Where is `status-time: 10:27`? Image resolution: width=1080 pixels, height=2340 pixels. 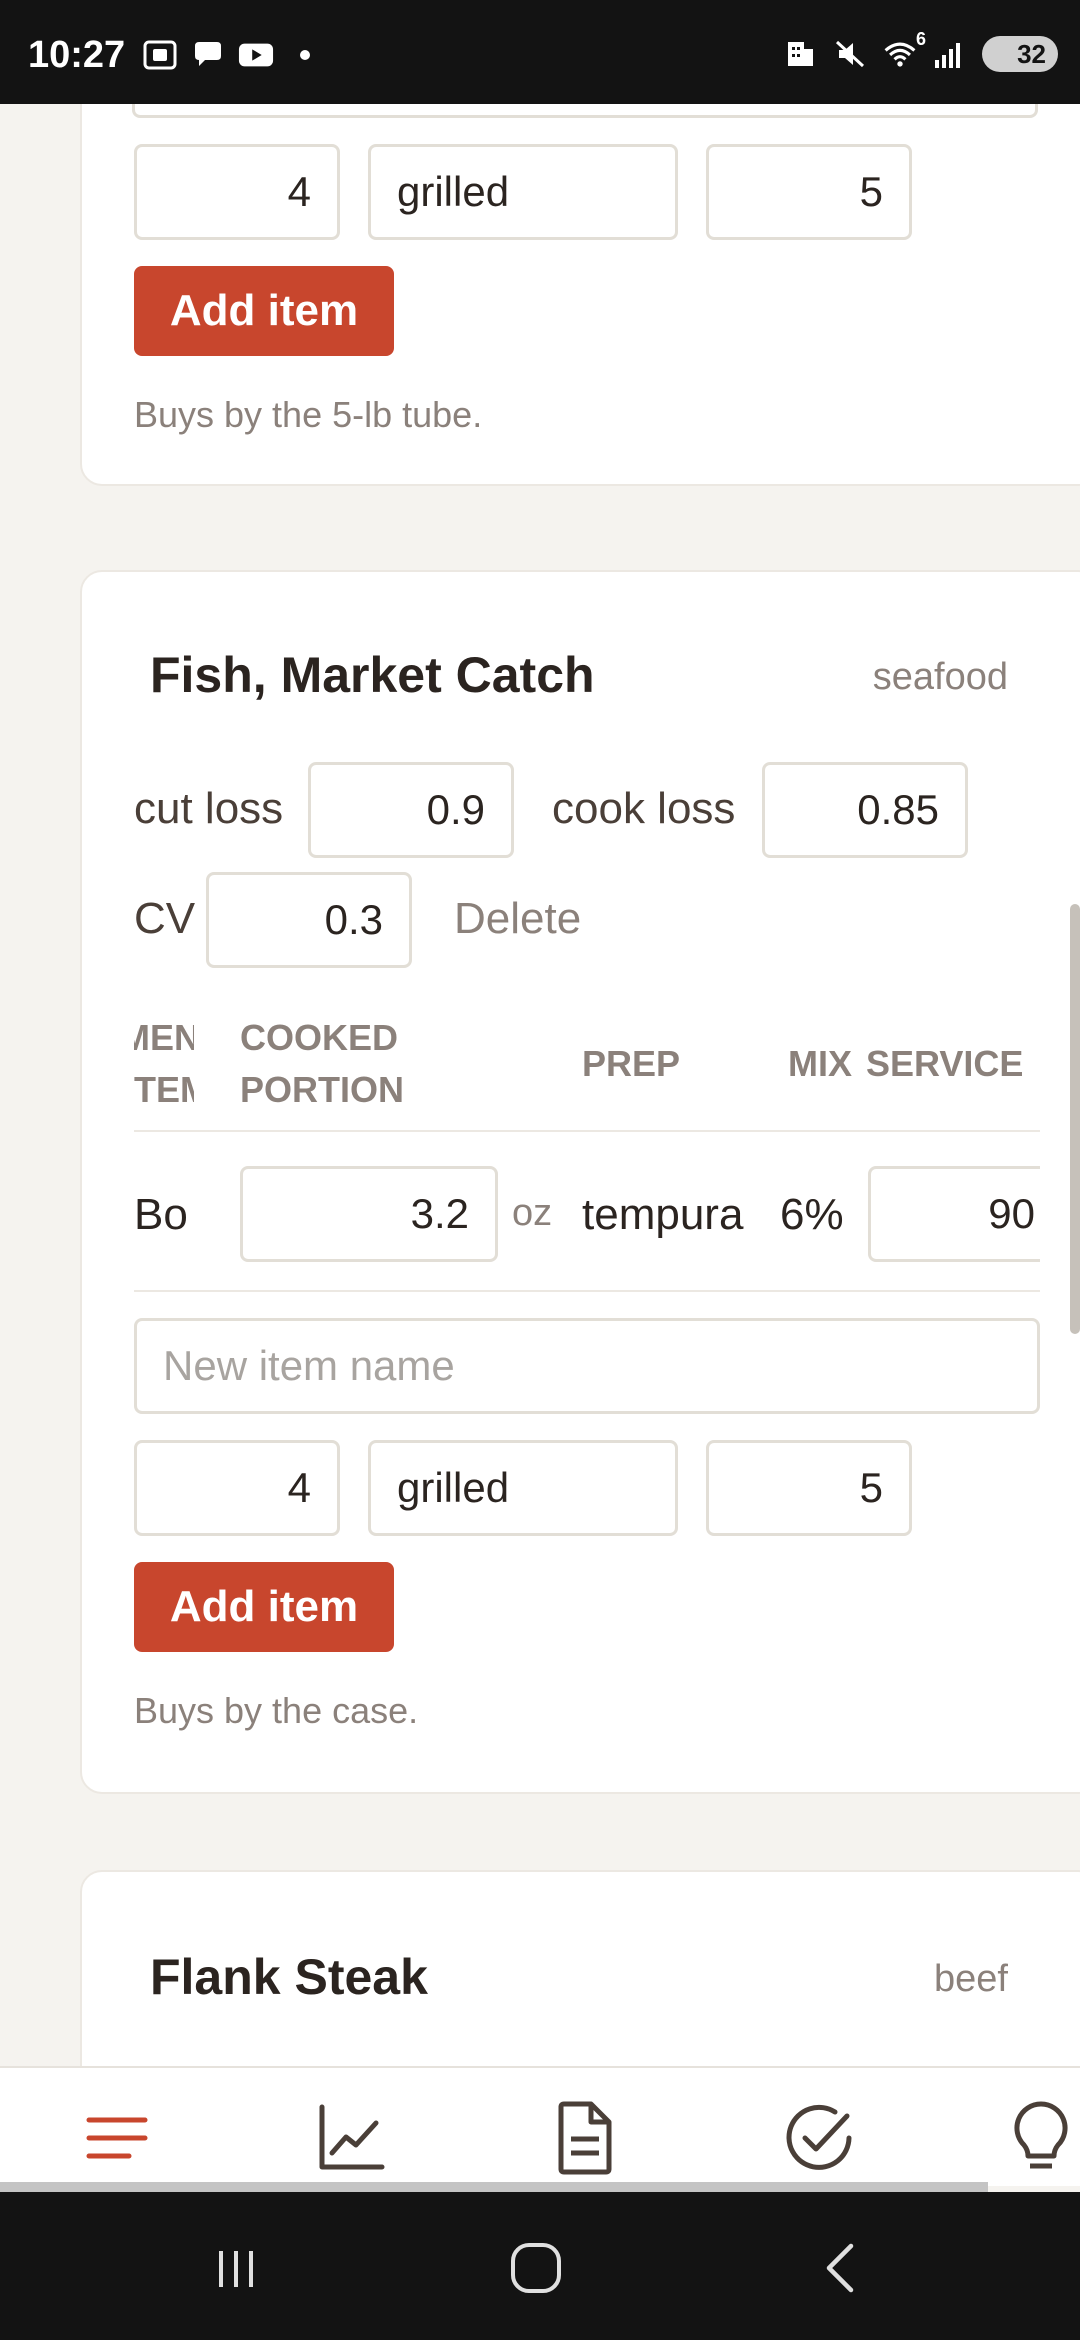
status-time: 10:27 is located at coordinates (77, 55).